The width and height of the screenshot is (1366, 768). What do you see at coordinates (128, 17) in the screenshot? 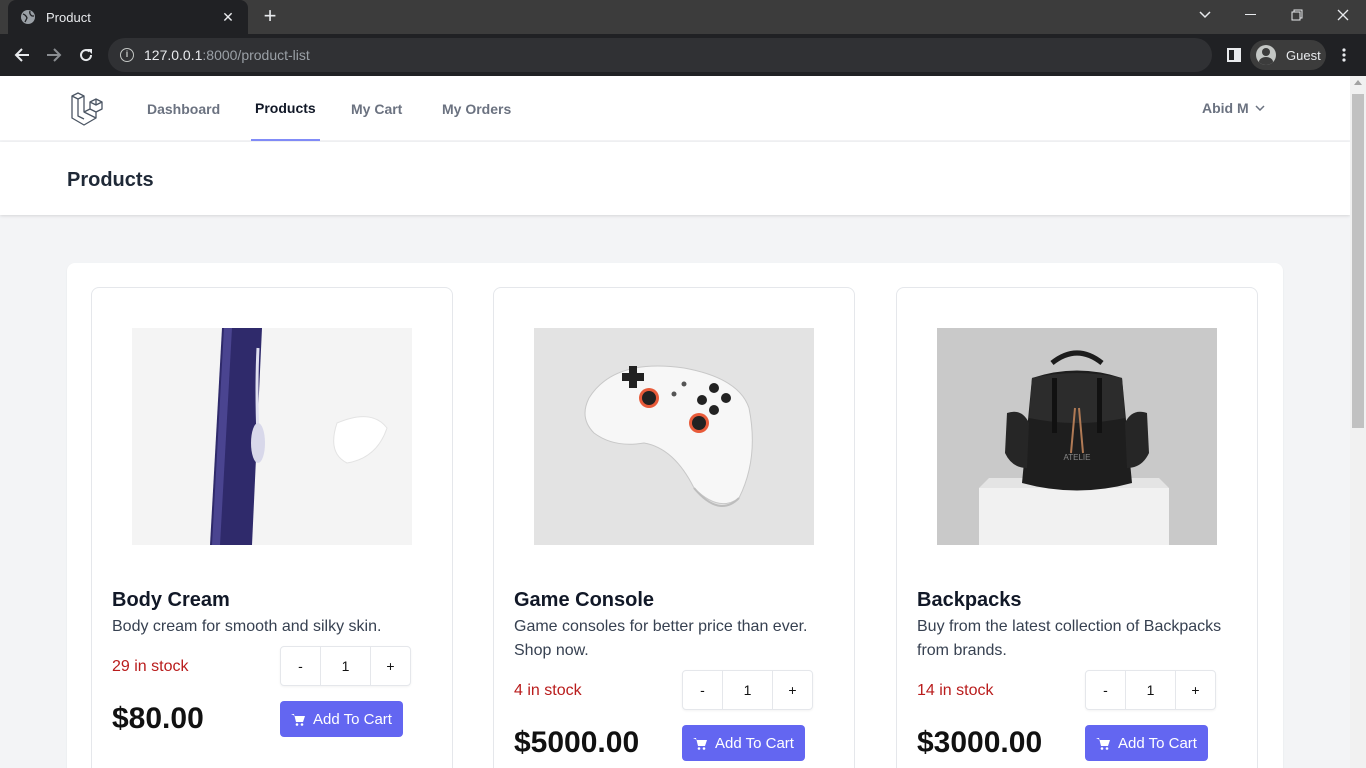
I see `browser-tab: Product ✕` at bounding box center [128, 17].